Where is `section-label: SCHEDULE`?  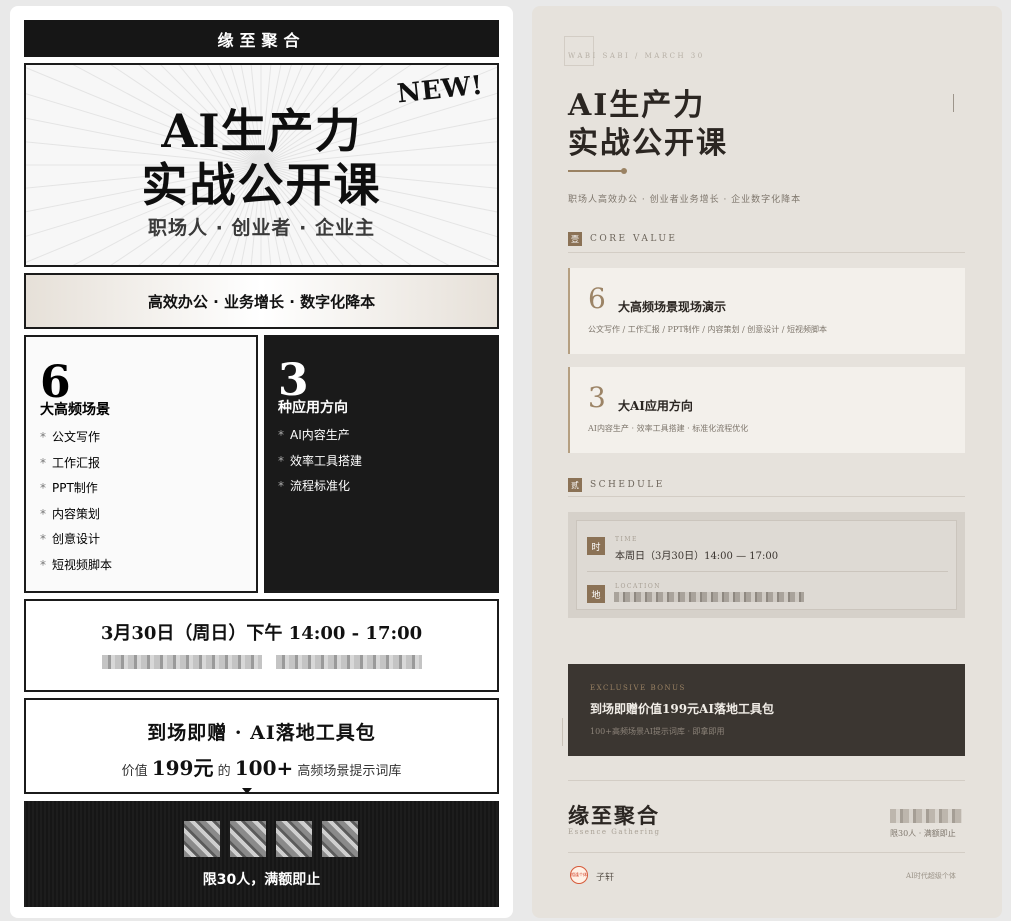 section-label: SCHEDULE is located at coordinates (627, 485).